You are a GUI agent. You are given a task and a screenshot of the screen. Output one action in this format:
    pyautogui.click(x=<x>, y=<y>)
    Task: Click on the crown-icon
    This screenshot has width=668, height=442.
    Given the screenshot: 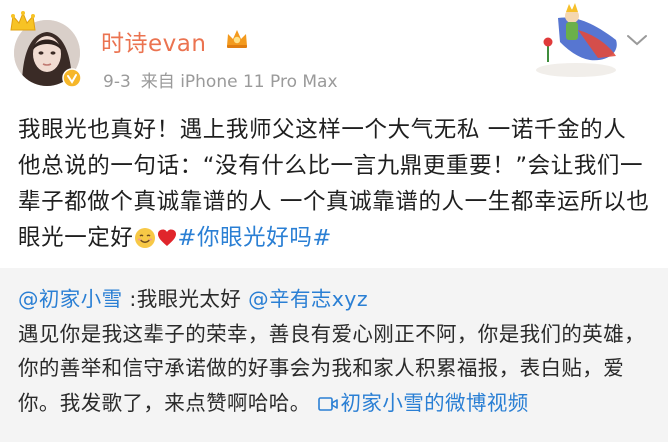 What is the action you would take?
    pyautogui.click(x=23, y=21)
    